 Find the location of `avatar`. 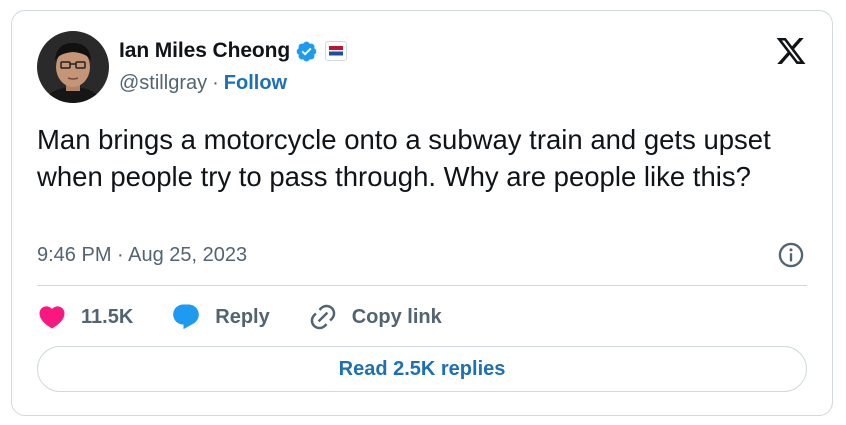

avatar is located at coordinates (73, 67).